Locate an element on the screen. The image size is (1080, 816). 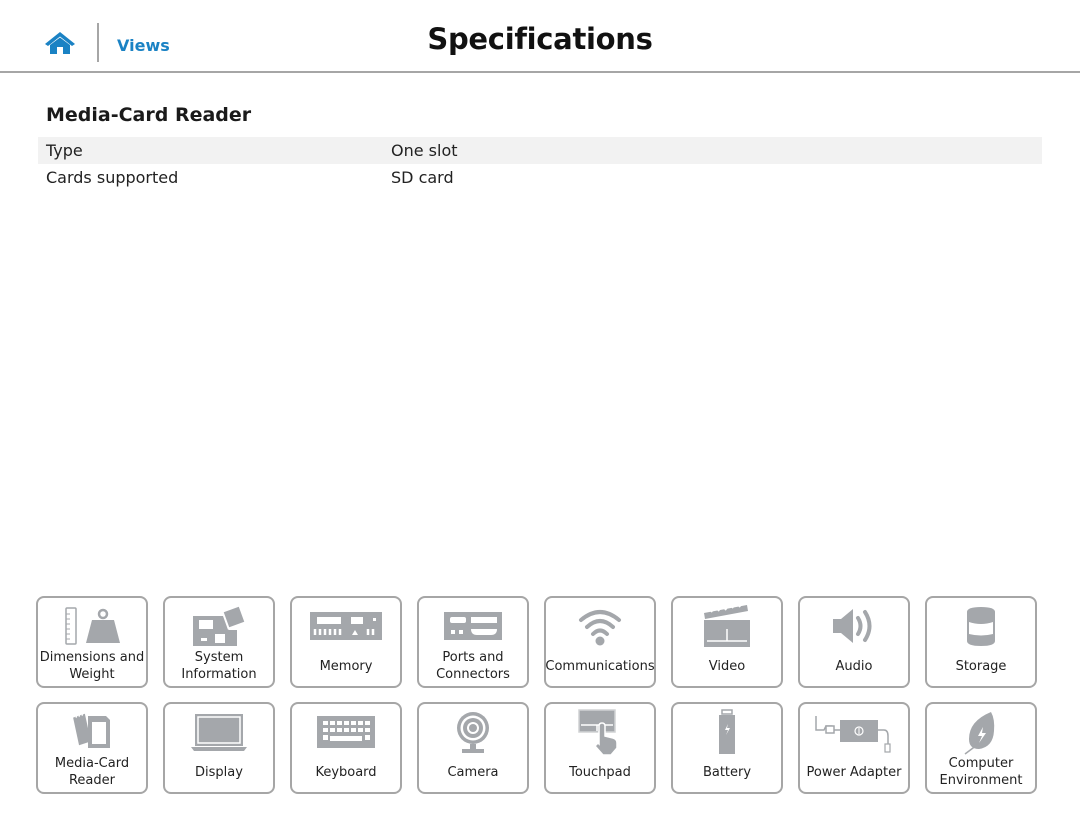
tile-label: Video is located at coordinates (727, 666).